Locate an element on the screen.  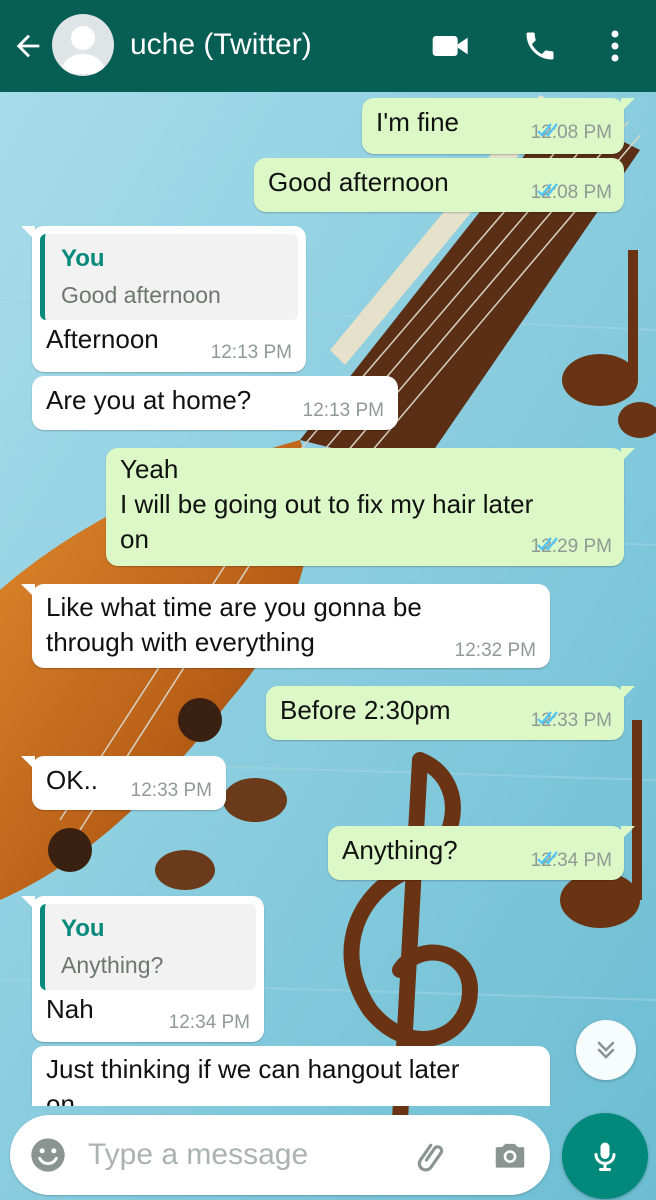
smiley-icon is located at coordinates (48, 1155).